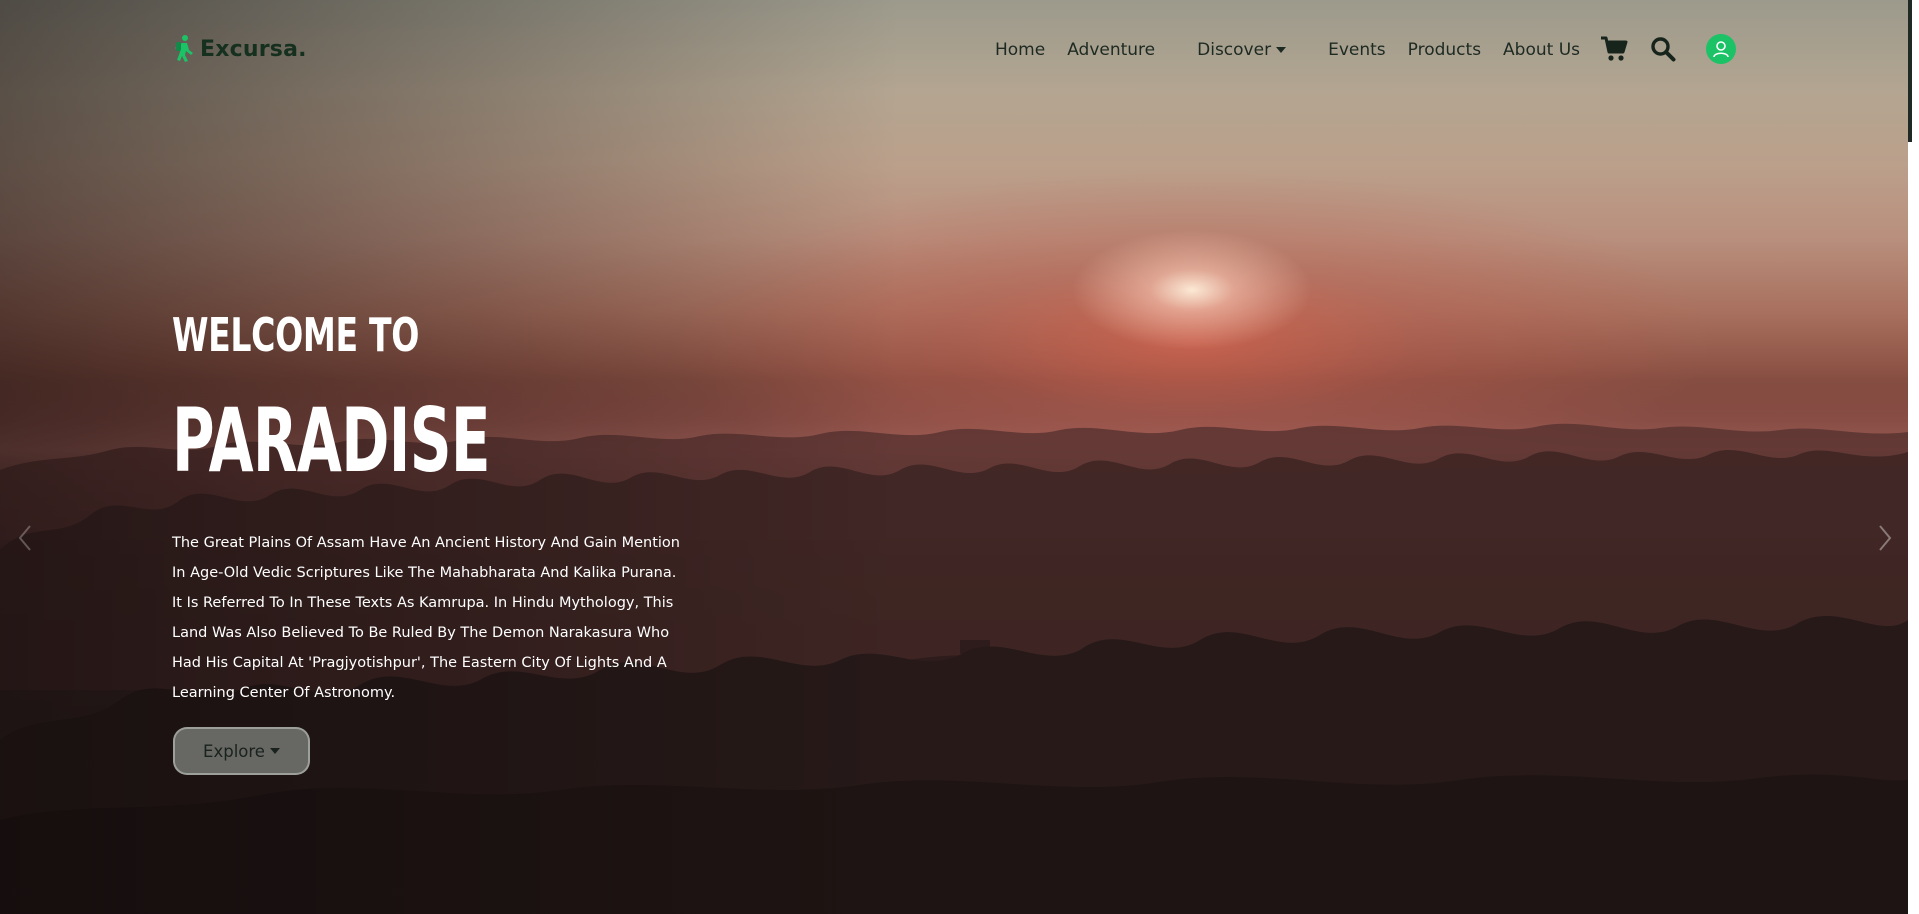 The height and width of the screenshot is (914, 1919). Describe the element at coordinates (1663, 51) in the screenshot. I see `search-icon` at that location.